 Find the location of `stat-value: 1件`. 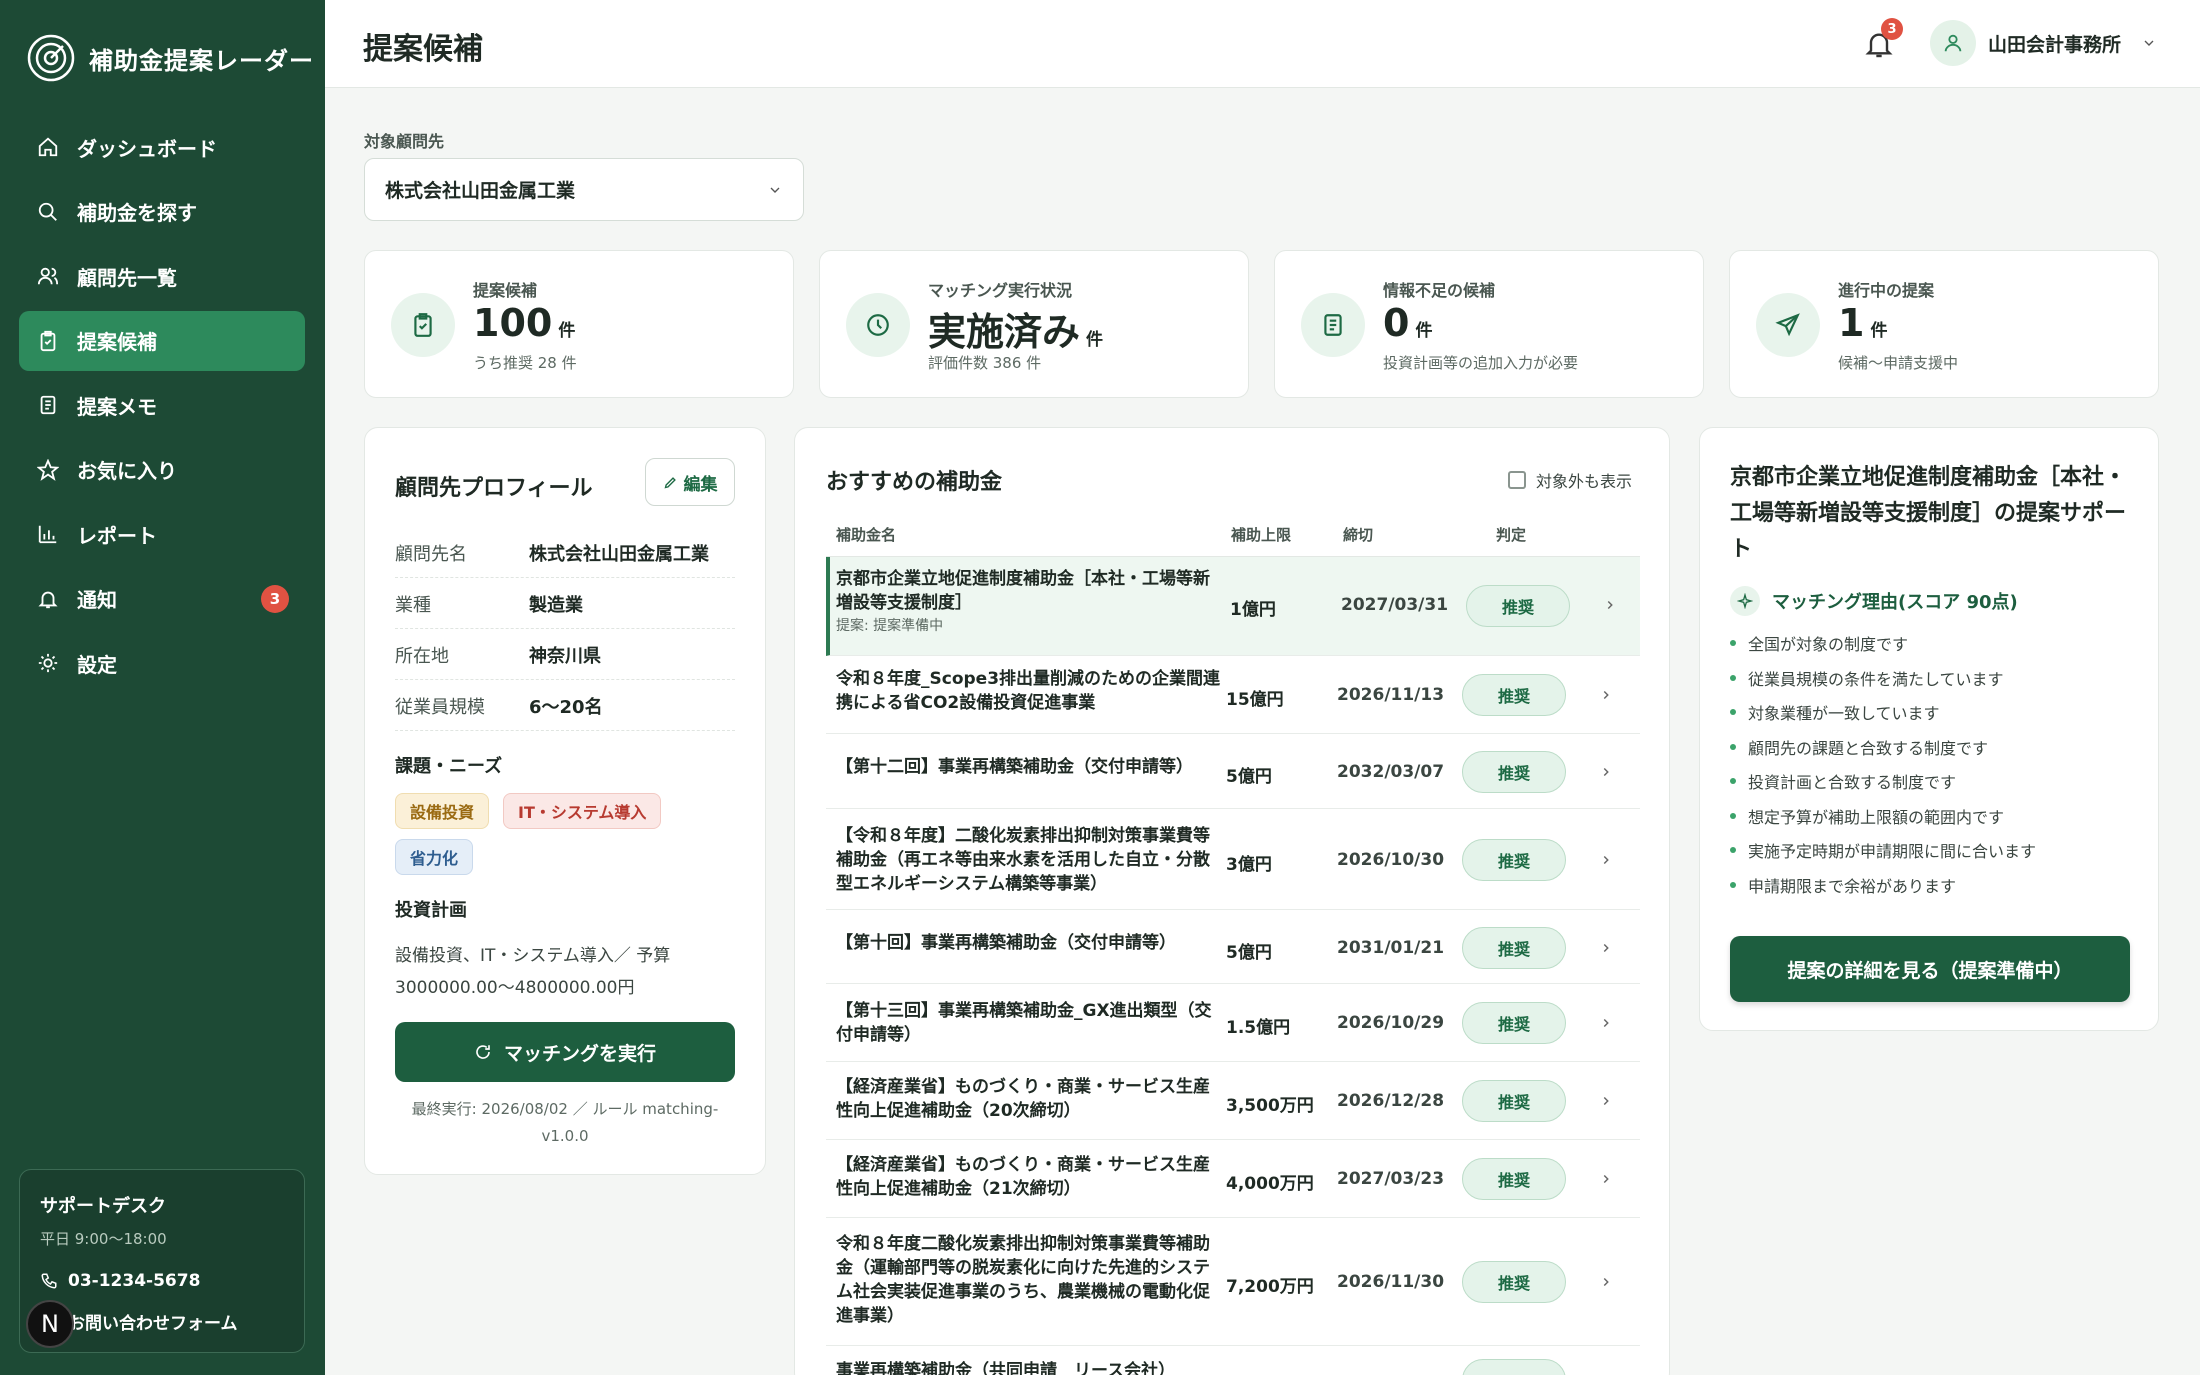

stat-value: 1件 is located at coordinates (1862, 323).